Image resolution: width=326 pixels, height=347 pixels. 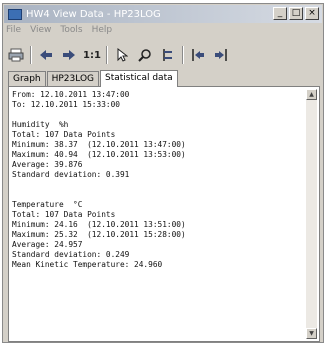 I want to click on minimize-button: _, so click(x=280, y=13).